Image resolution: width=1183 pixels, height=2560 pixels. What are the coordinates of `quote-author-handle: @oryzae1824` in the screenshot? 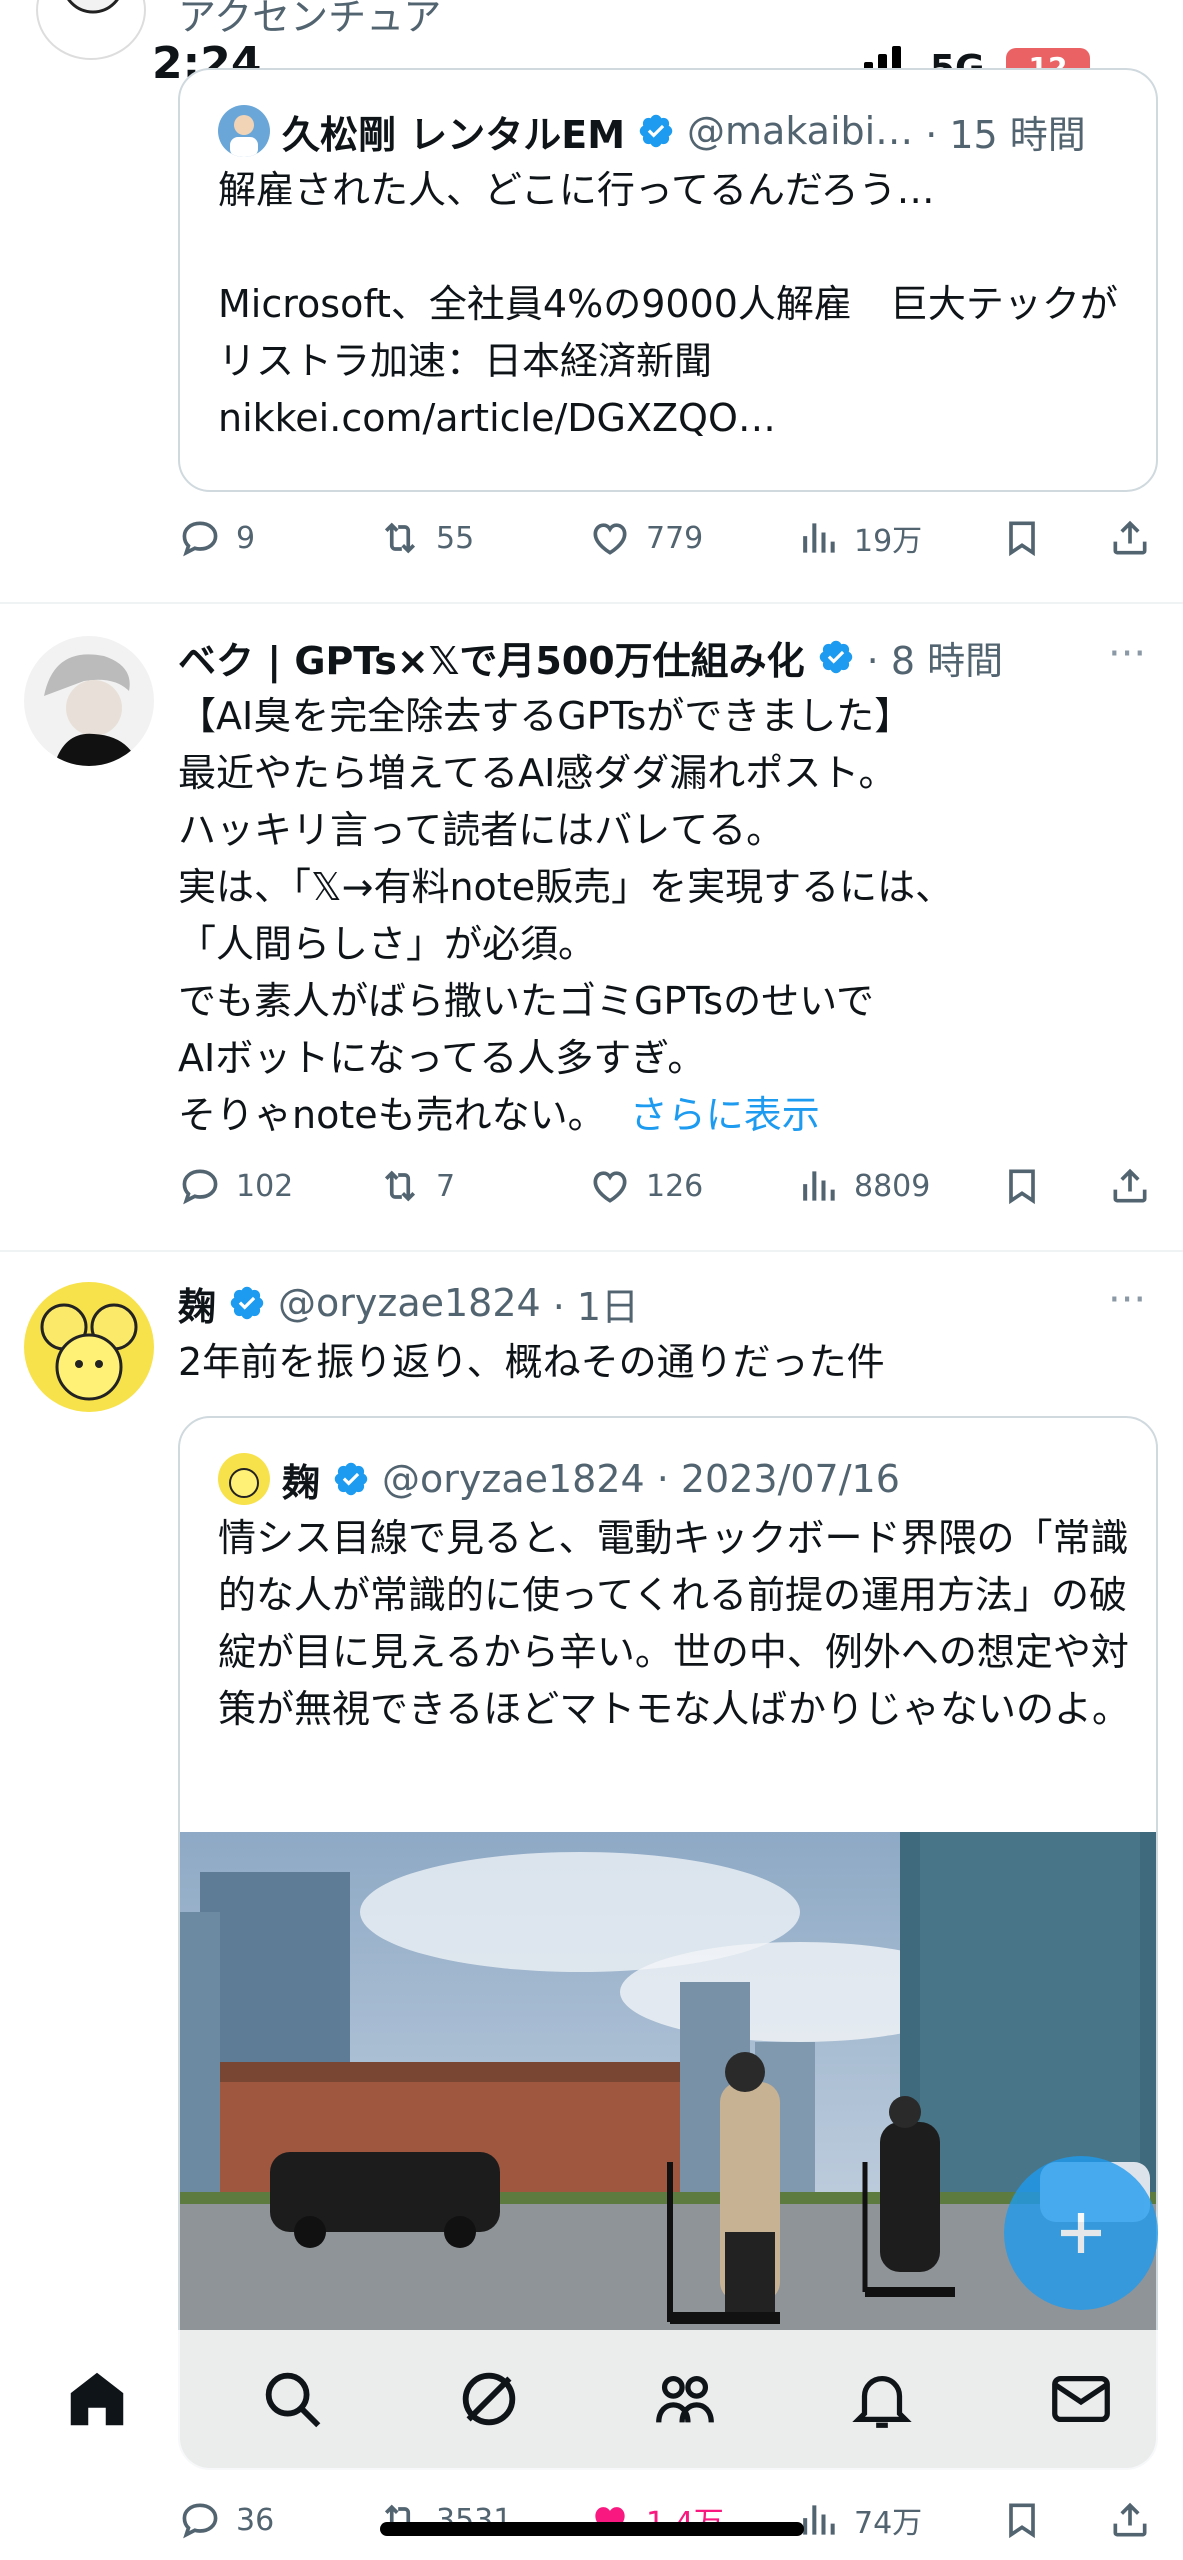 It's located at (513, 1479).